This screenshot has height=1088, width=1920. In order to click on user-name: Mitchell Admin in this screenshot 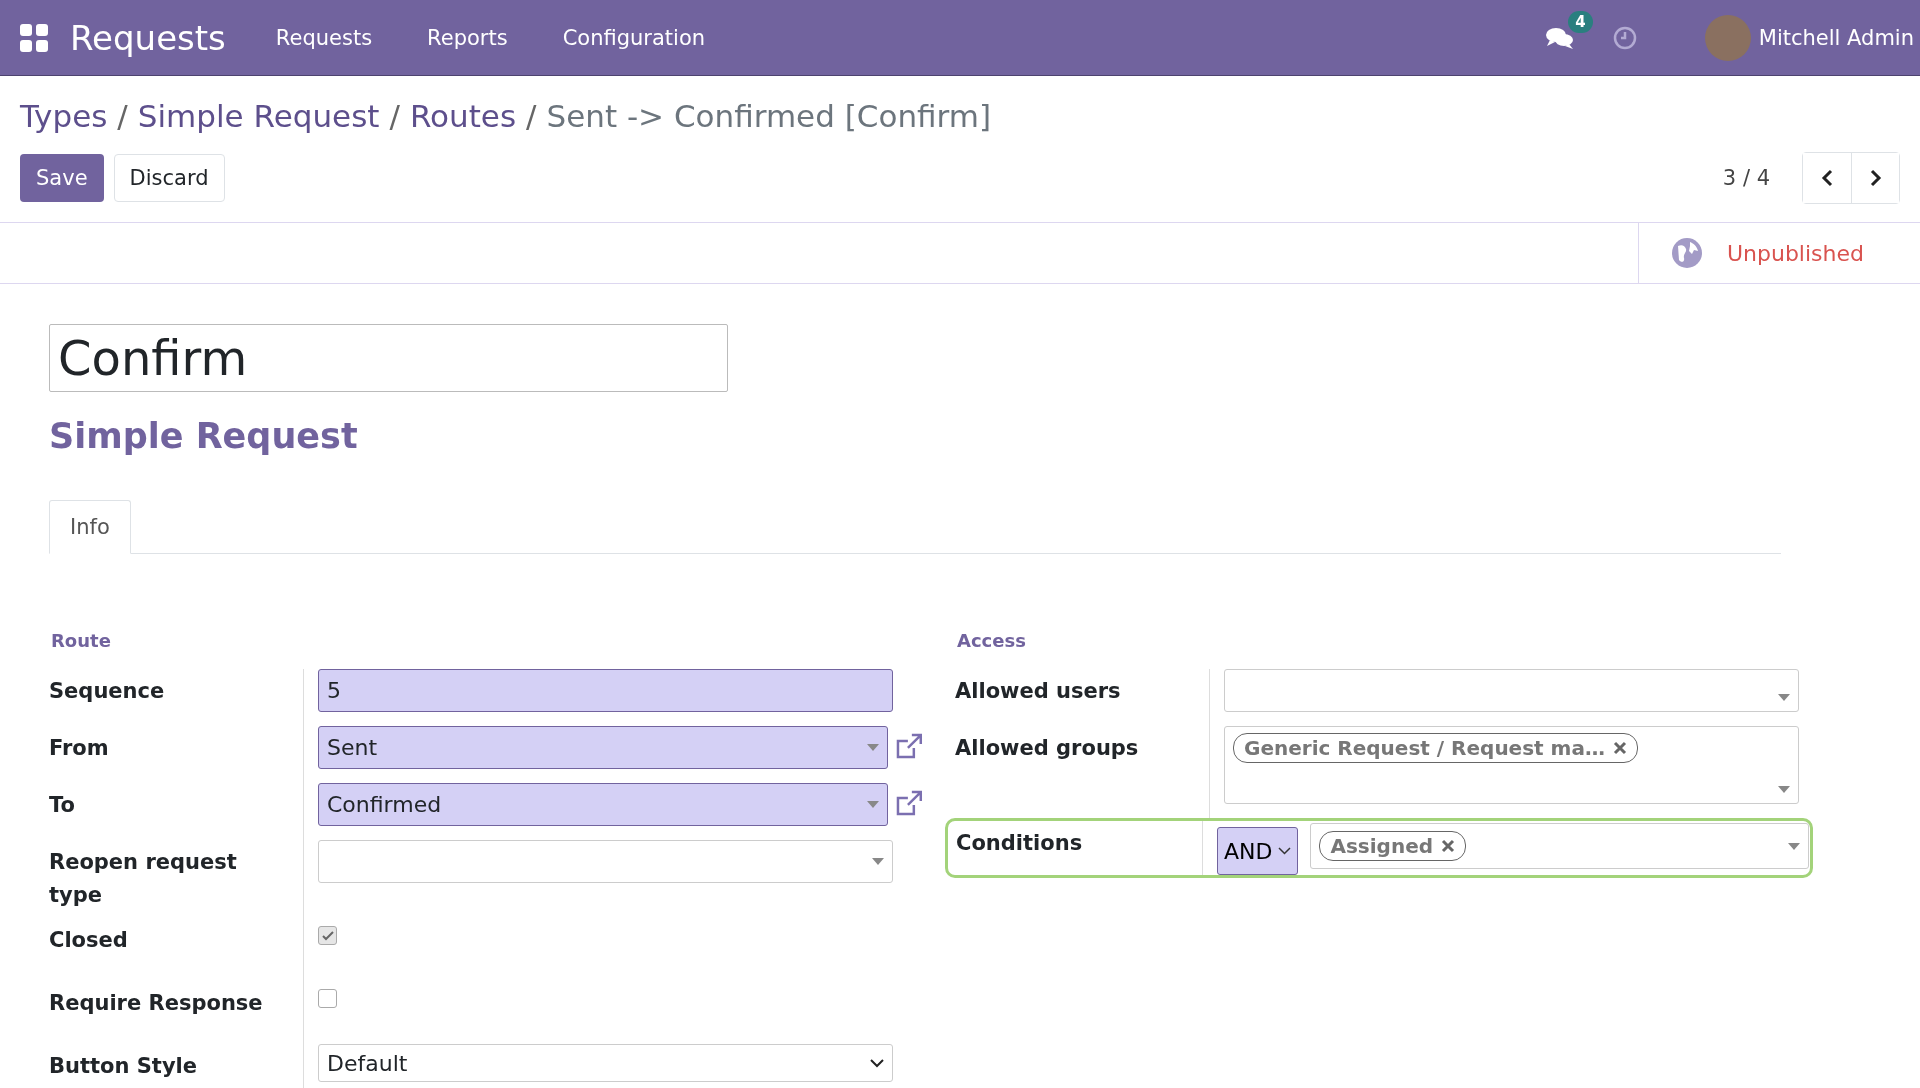, I will do `click(1836, 37)`.